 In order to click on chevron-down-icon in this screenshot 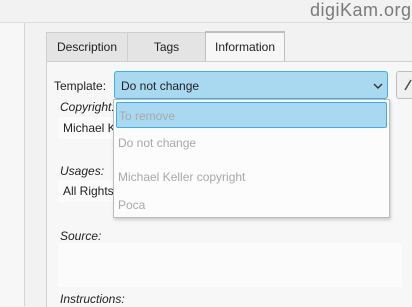, I will do `click(378, 86)`.